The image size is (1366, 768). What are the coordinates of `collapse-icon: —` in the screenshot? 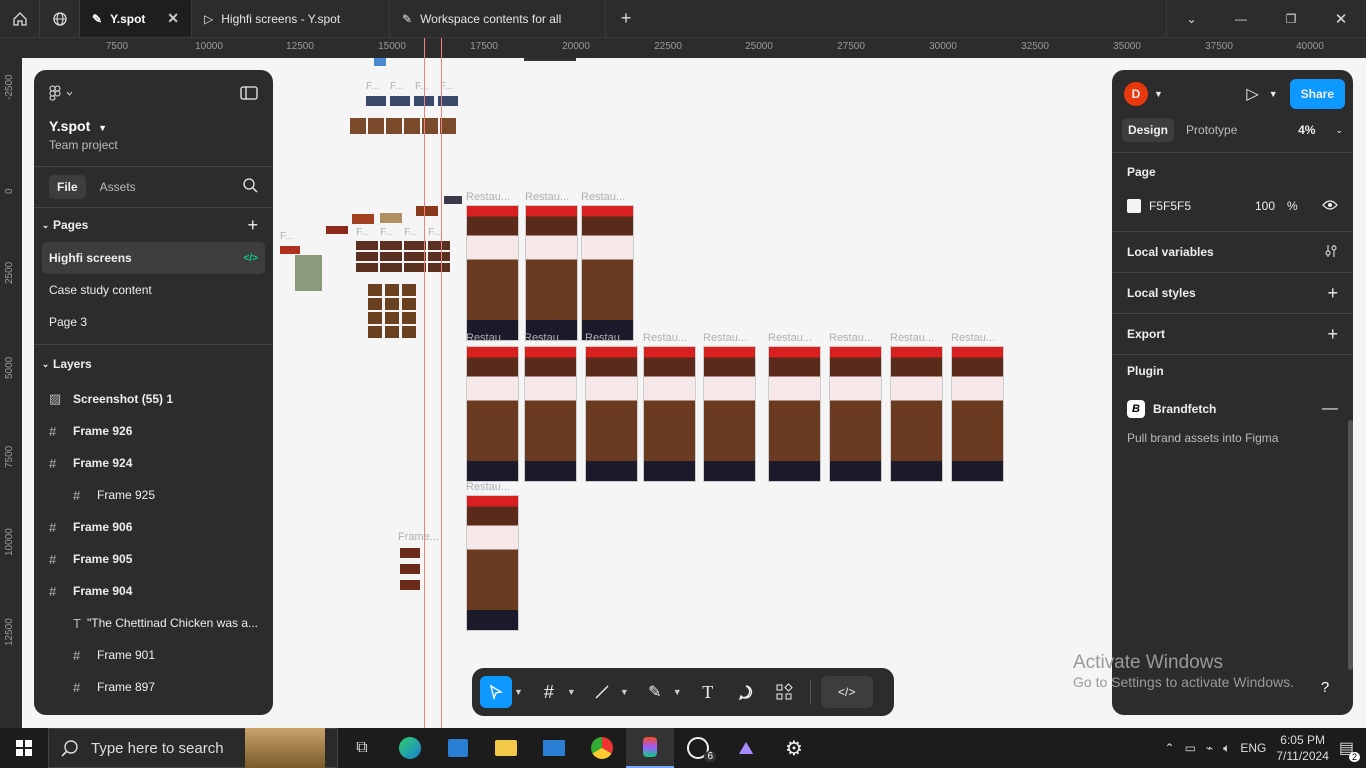 It's located at (1330, 409).